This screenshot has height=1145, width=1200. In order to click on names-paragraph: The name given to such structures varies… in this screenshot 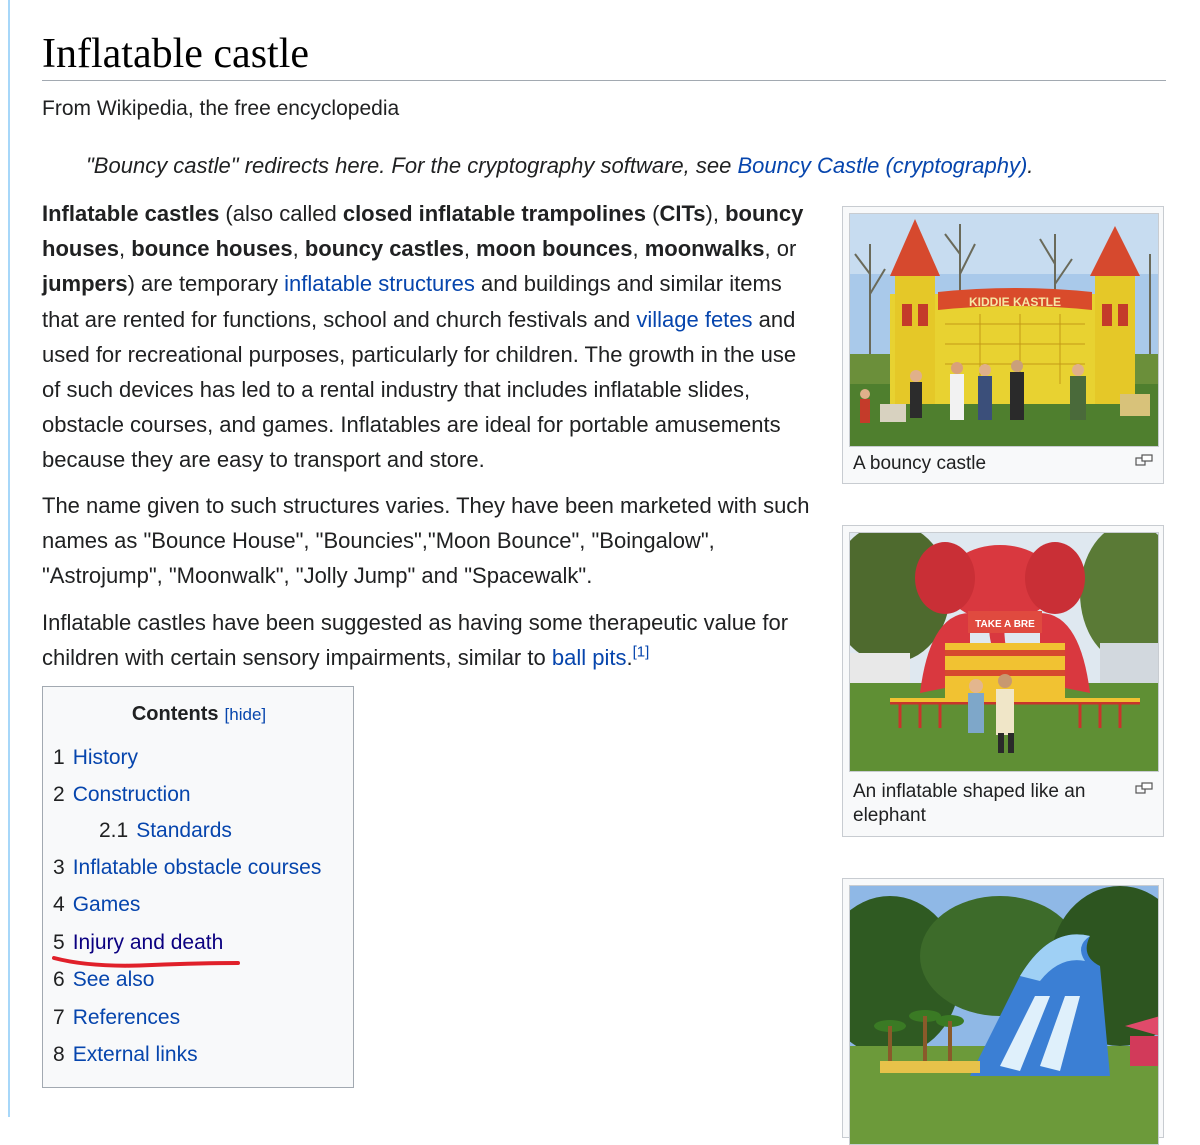, I will do `click(426, 541)`.